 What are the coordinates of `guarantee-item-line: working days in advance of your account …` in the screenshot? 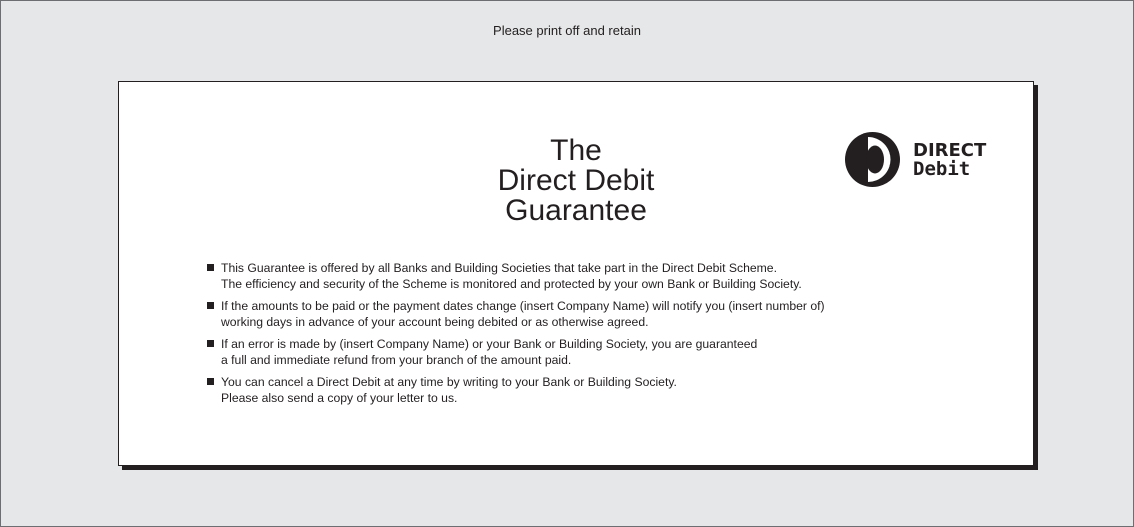 It's located at (435, 322).